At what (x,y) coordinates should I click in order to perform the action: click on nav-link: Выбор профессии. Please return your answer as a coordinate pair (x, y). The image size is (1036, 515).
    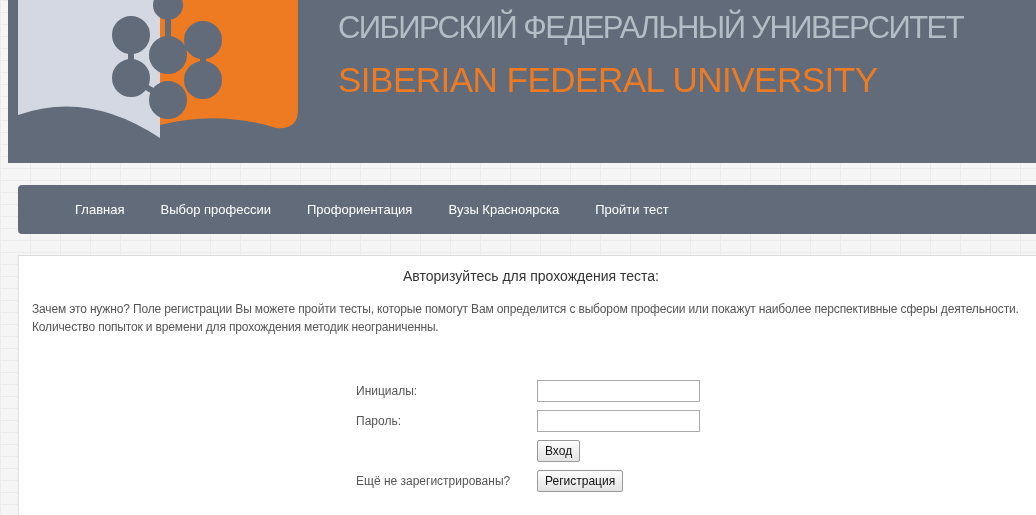
    Looking at the image, I should click on (215, 209).